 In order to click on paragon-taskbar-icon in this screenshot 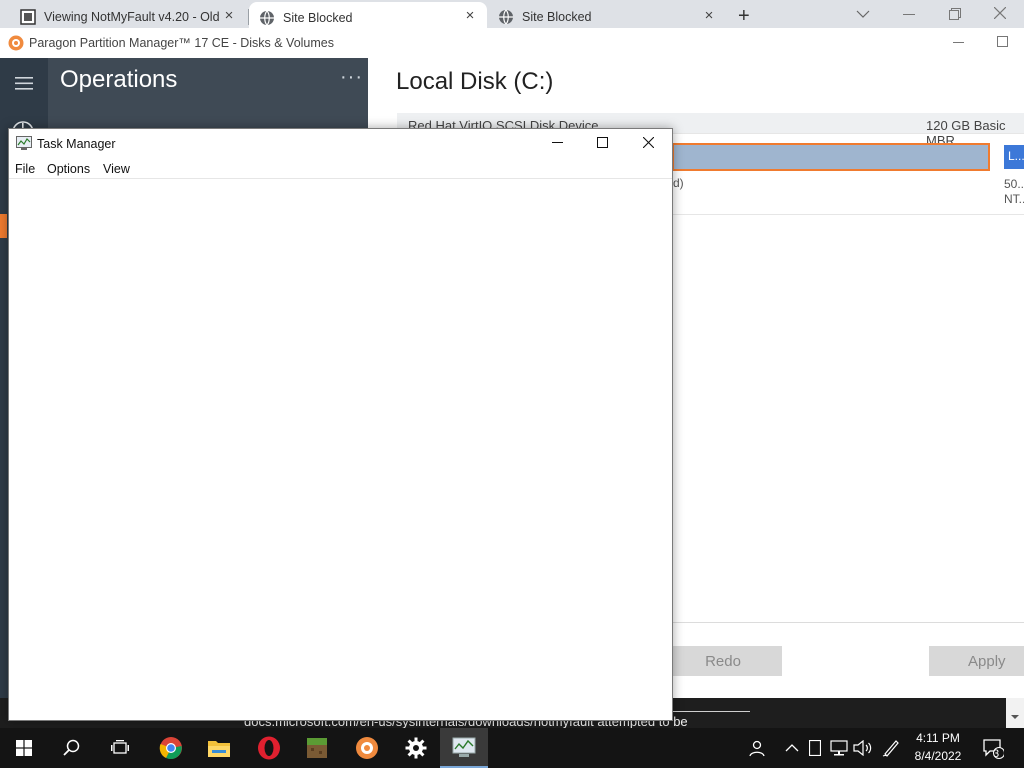, I will do `click(367, 748)`.